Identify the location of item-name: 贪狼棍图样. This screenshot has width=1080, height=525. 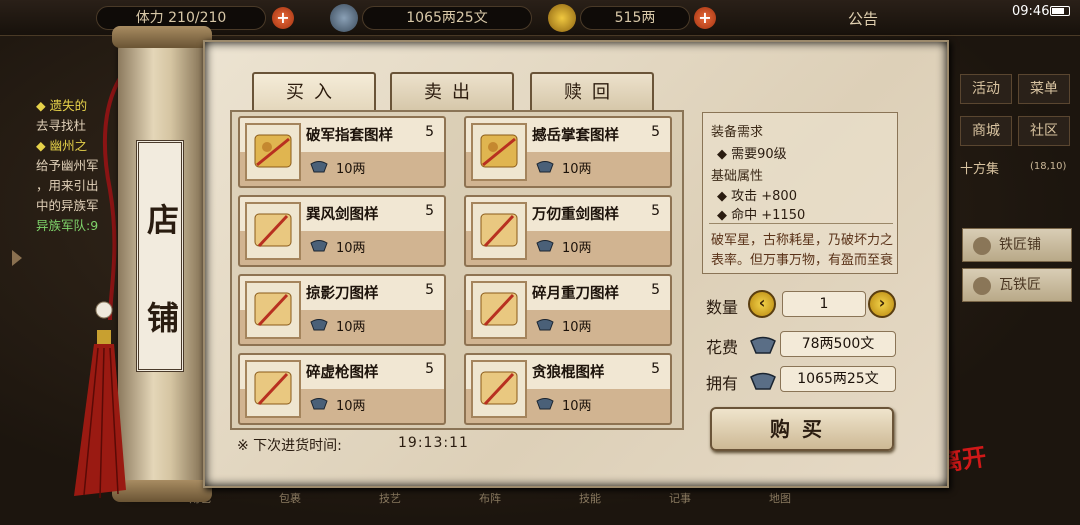
(568, 373).